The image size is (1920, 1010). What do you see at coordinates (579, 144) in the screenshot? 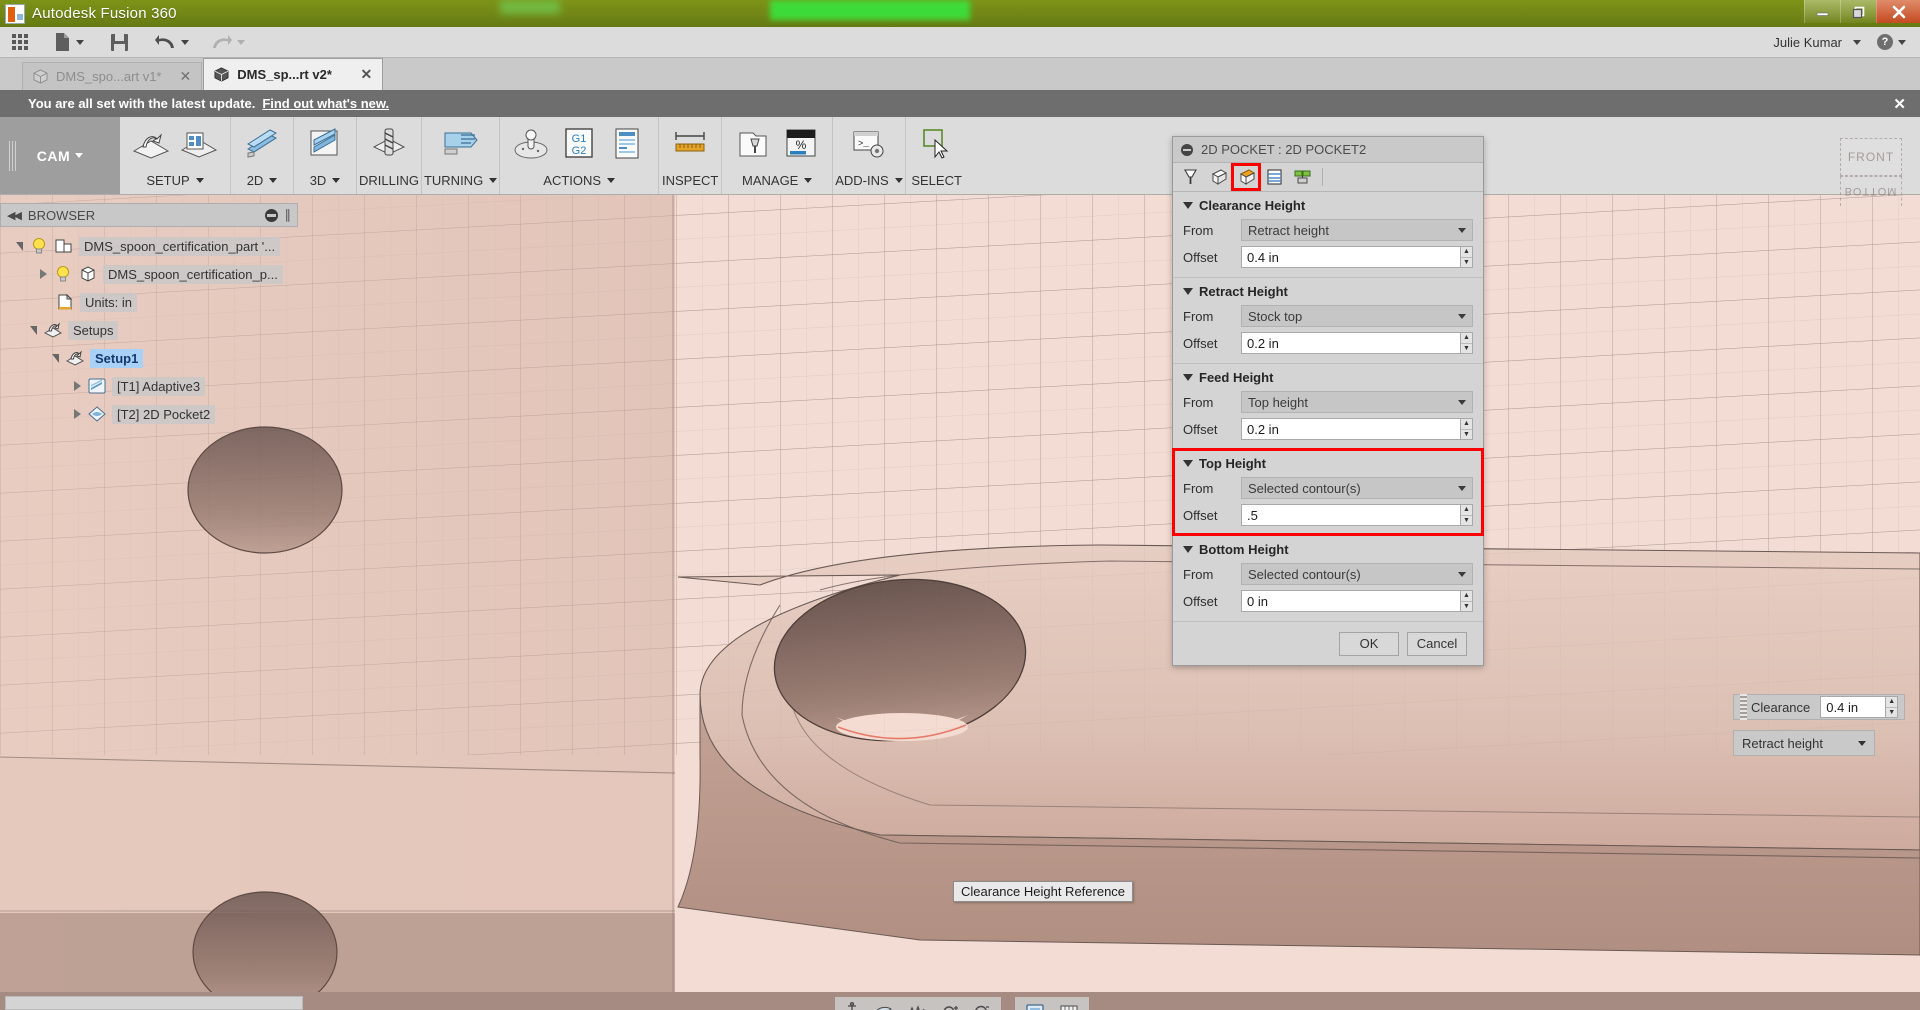
I see `post-process-g1g2-icon: G1 G2` at bounding box center [579, 144].